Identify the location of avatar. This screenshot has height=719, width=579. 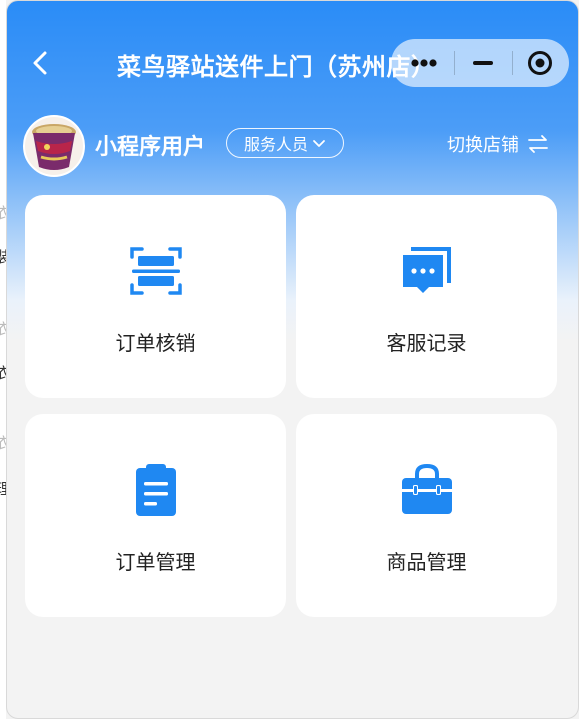
(54, 146).